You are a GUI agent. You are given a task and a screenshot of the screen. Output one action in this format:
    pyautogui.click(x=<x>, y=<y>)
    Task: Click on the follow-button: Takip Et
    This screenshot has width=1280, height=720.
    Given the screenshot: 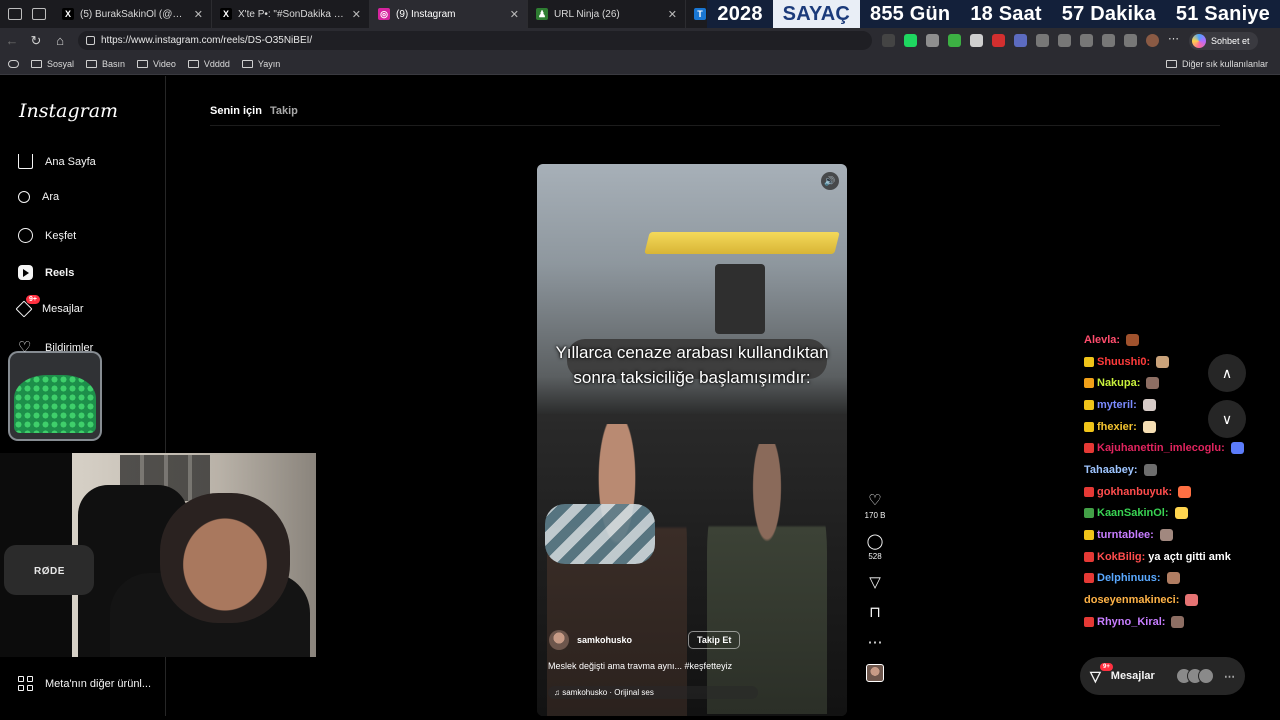 What is the action you would take?
    pyautogui.click(x=714, y=640)
    